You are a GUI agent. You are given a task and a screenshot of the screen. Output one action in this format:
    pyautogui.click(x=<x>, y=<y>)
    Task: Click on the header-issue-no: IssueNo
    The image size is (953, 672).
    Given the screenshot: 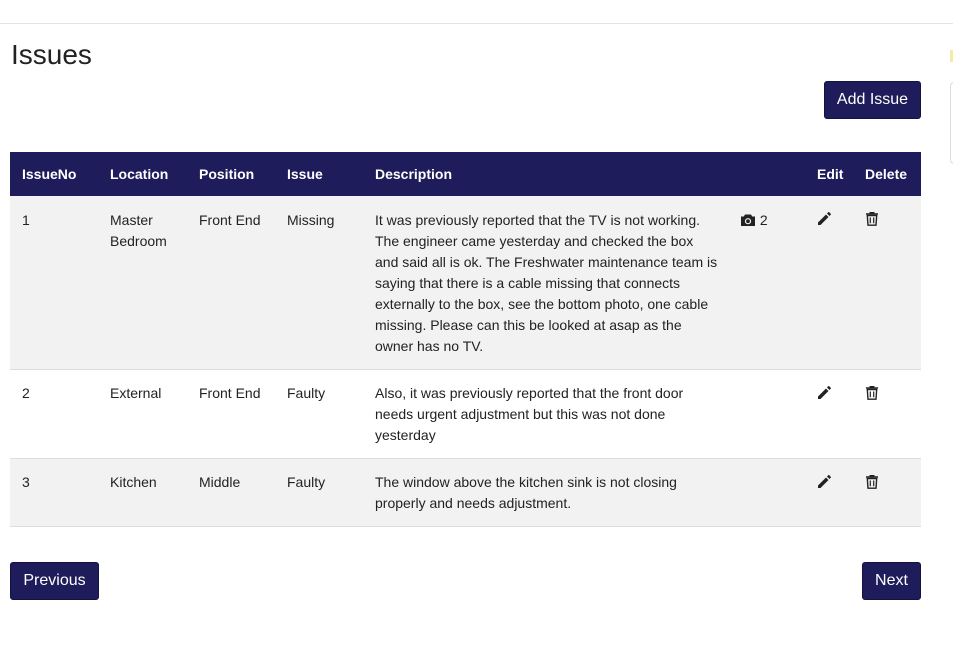 What is the action you would take?
    pyautogui.click(x=49, y=174)
    